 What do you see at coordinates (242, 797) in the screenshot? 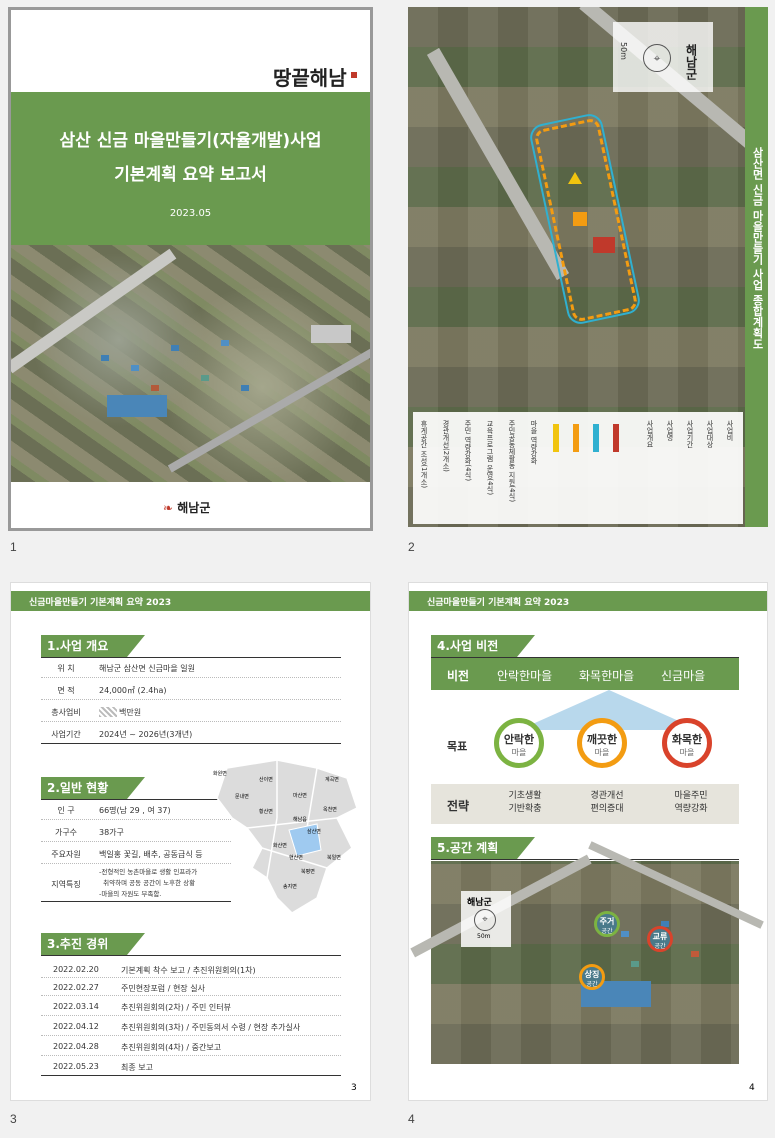
I see `region-label: 문내면` at bounding box center [242, 797].